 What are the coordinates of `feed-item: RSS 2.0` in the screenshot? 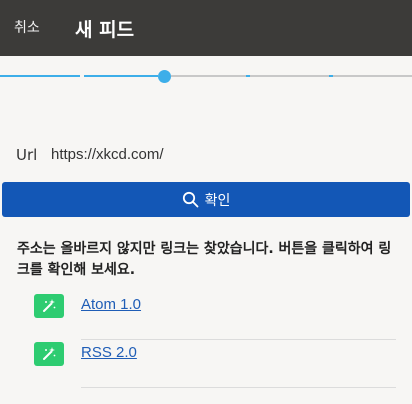 It's located at (215, 364).